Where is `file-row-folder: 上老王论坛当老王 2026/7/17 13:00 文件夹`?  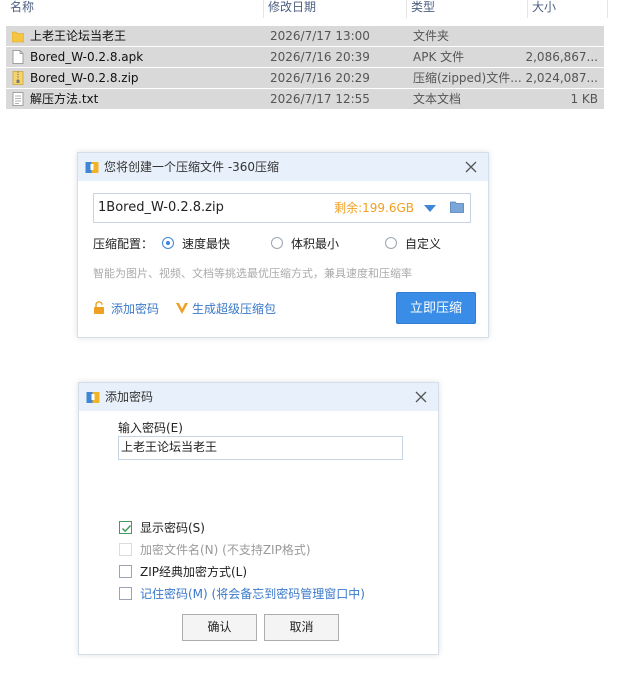 file-row-folder: 上老王论坛当老王 2026/7/17 13:00 文件夹 is located at coordinates (305, 36).